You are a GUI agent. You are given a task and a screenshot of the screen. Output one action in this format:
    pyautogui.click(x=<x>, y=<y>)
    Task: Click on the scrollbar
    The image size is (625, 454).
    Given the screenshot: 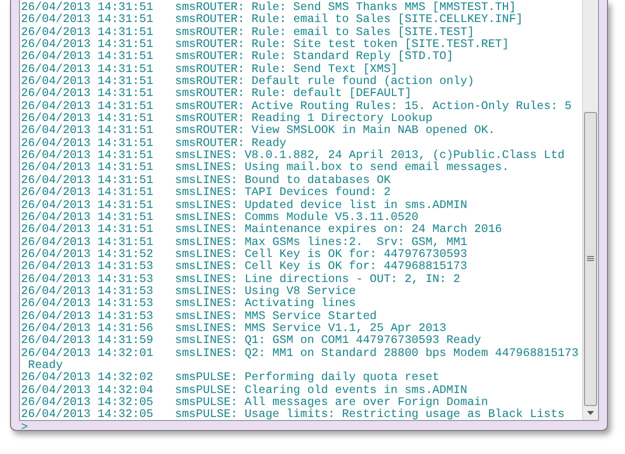 What is the action you would take?
    pyautogui.click(x=590, y=210)
    